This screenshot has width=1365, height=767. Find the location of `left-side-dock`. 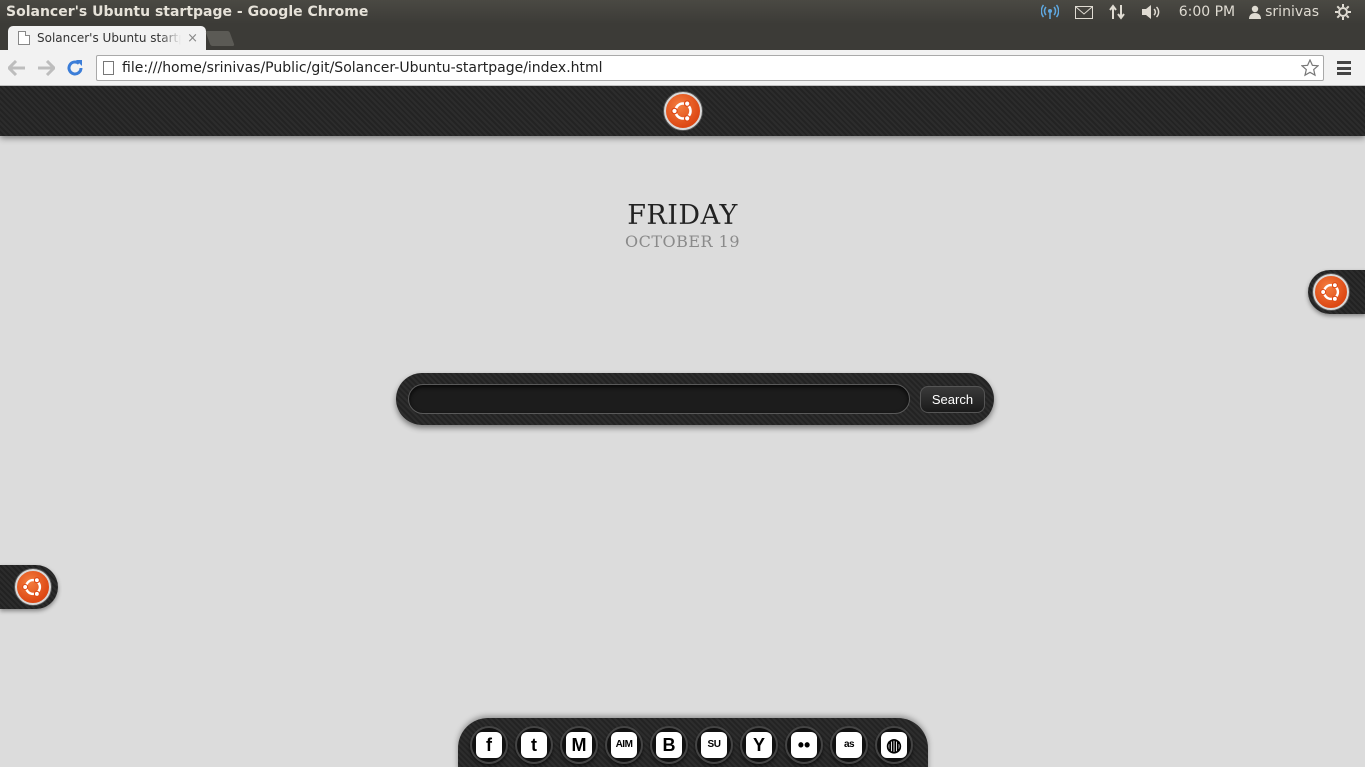

left-side-dock is located at coordinates (29, 587).